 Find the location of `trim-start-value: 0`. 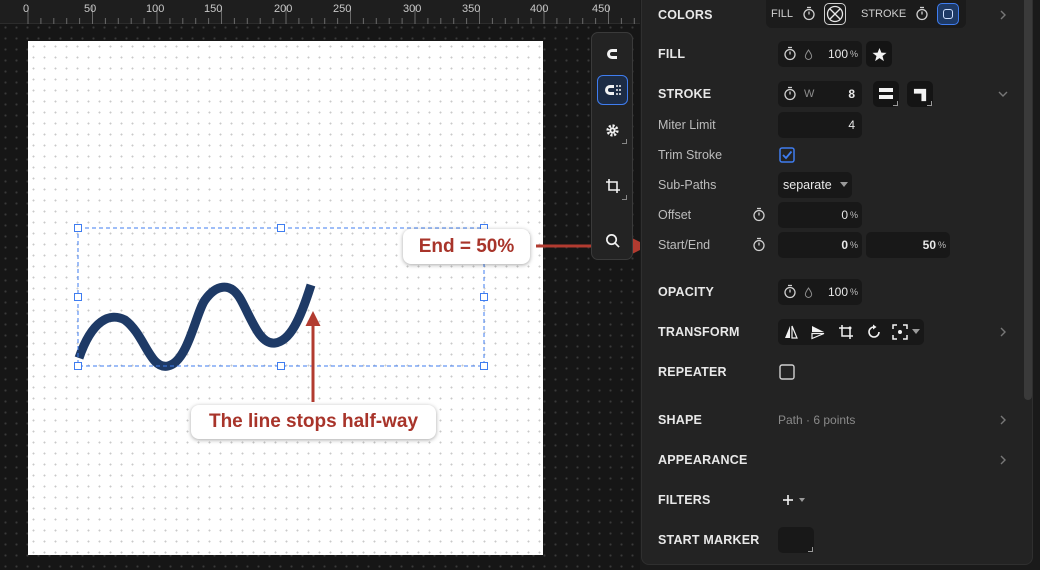

trim-start-value: 0 is located at coordinates (844, 245).